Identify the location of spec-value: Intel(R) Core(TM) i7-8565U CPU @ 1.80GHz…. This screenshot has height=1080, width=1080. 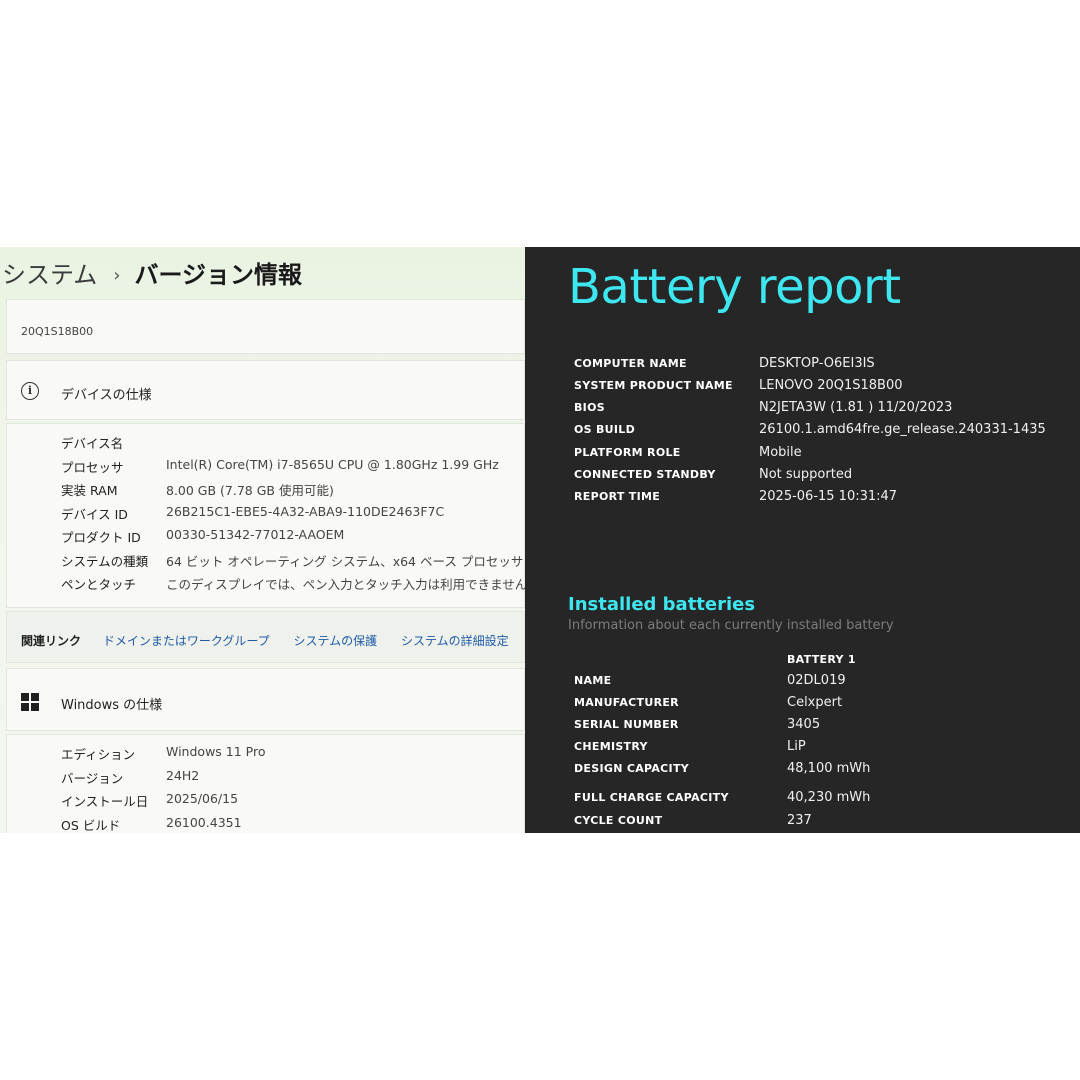
(332, 464).